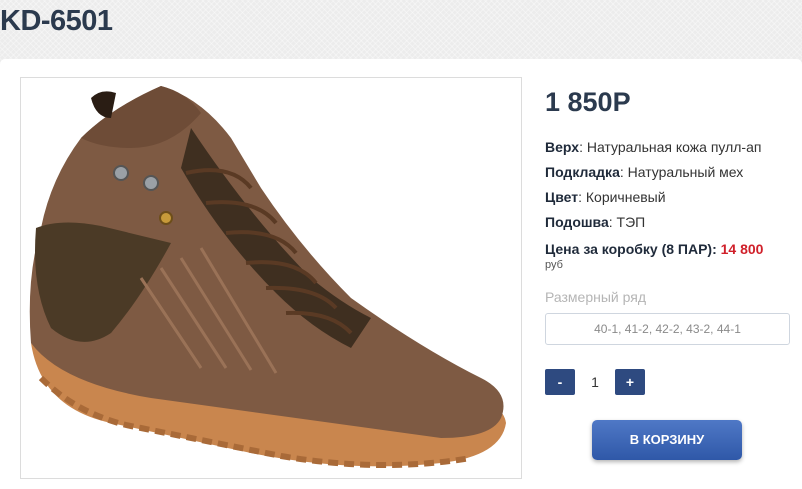  I want to click on box-price: Цена за коробку (8 ПАР): 14 800, so click(654, 249).